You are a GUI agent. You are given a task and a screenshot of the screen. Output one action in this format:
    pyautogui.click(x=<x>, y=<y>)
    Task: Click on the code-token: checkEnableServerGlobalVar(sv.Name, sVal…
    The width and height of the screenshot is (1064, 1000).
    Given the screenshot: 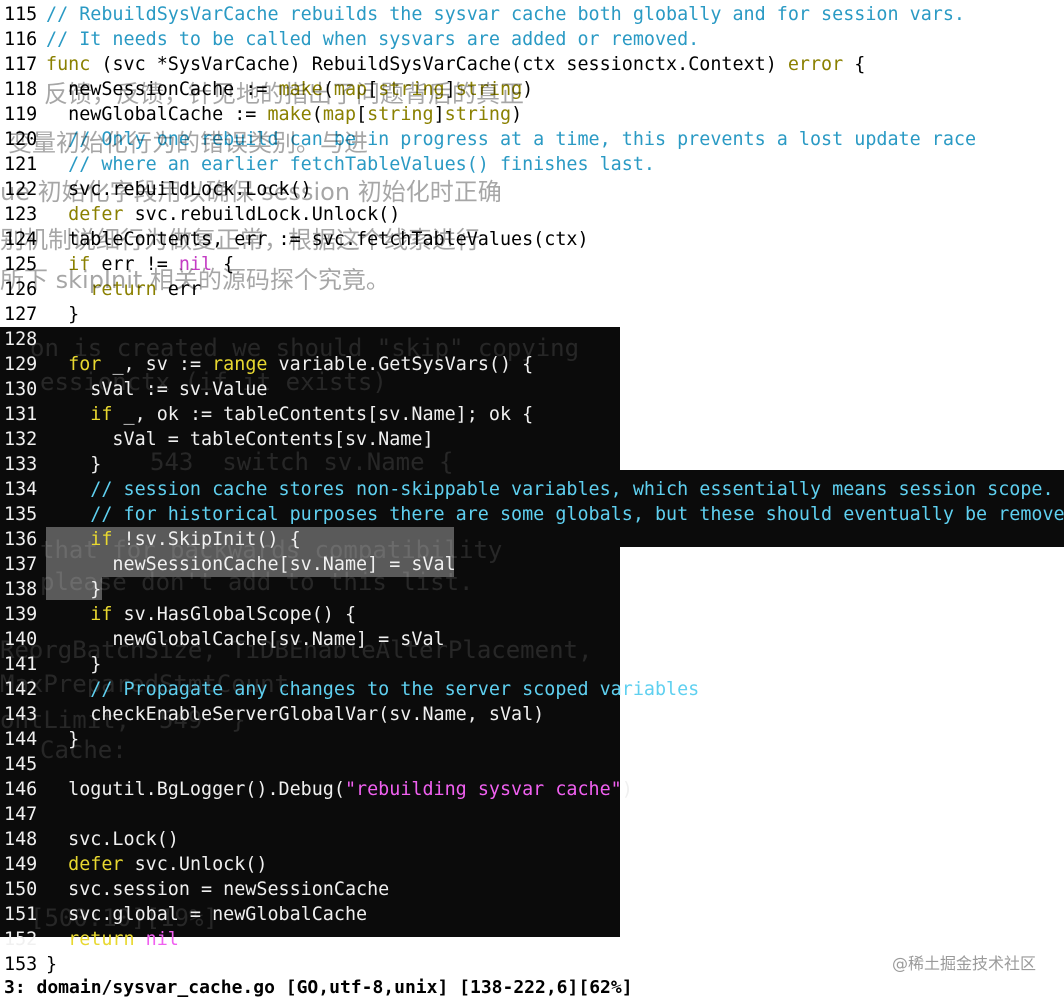 What is the action you would take?
    pyautogui.click(x=295, y=714)
    